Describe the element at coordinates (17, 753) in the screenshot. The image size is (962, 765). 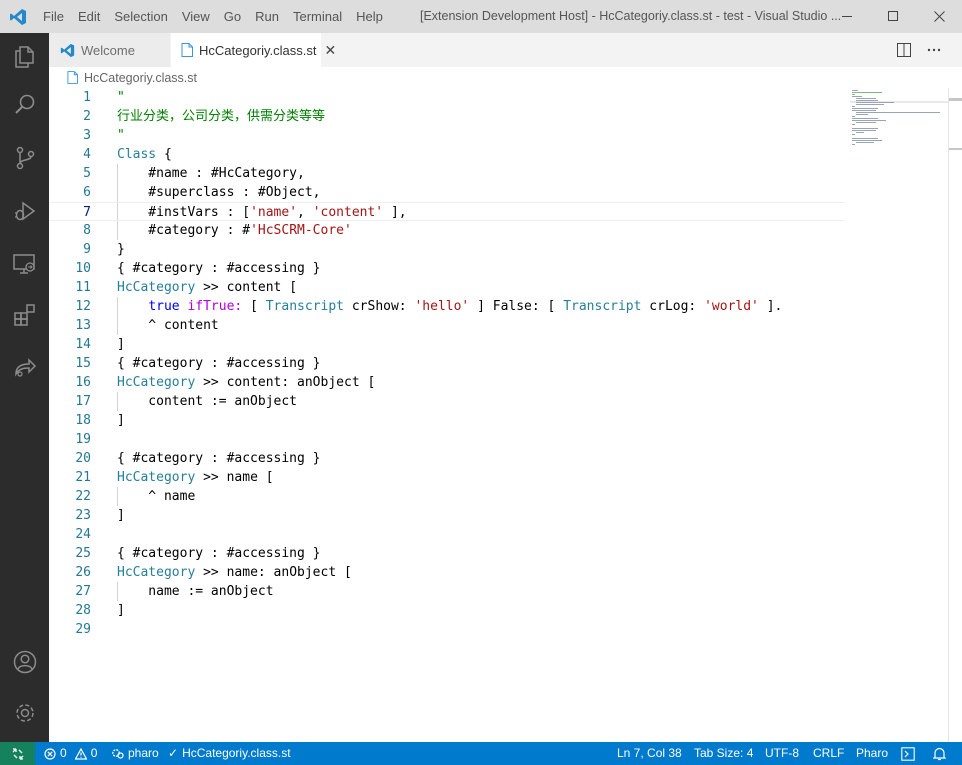
I see `remote-indicator-button` at that location.